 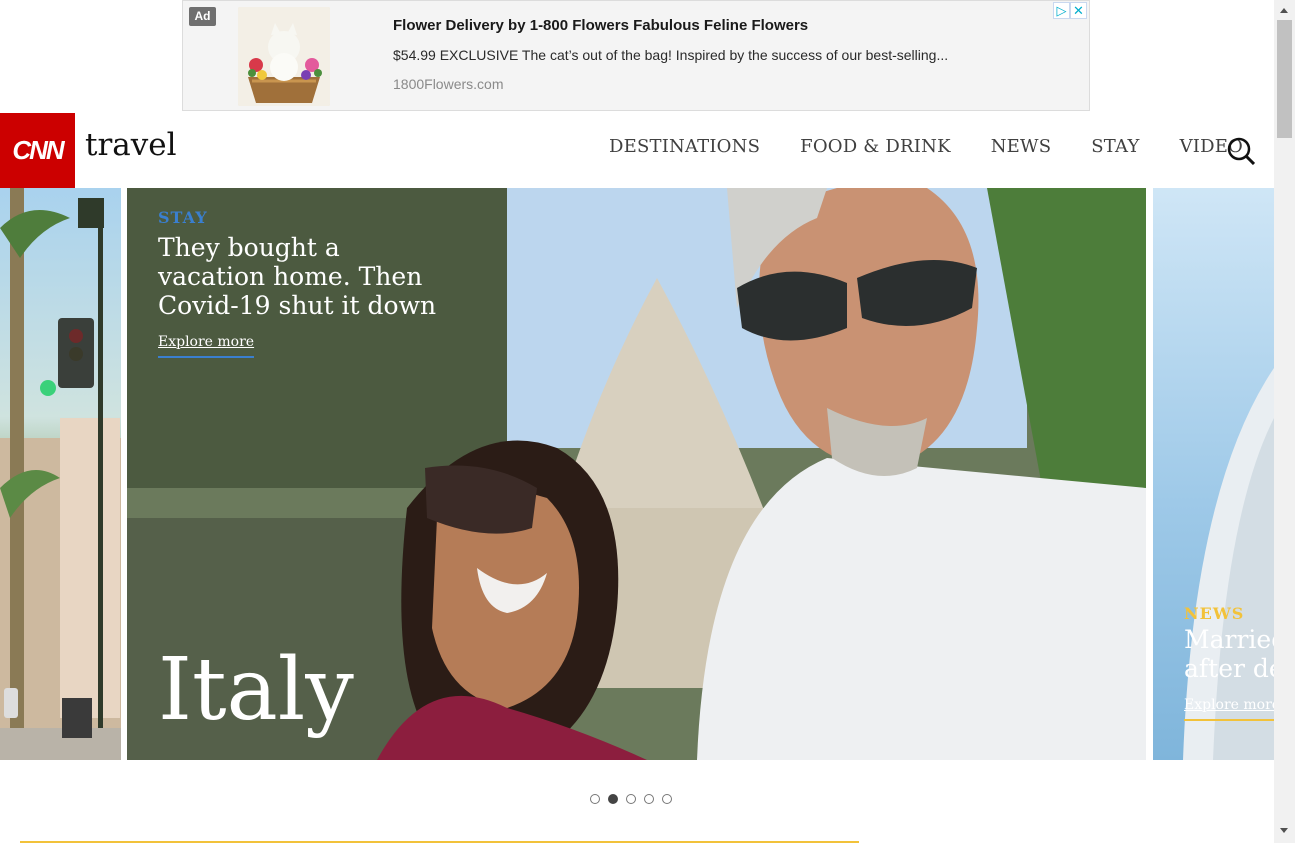 What do you see at coordinates (1078, 10) in the screenshot?
I see `close-icon: ✕` at bounding box center [1078, 10].